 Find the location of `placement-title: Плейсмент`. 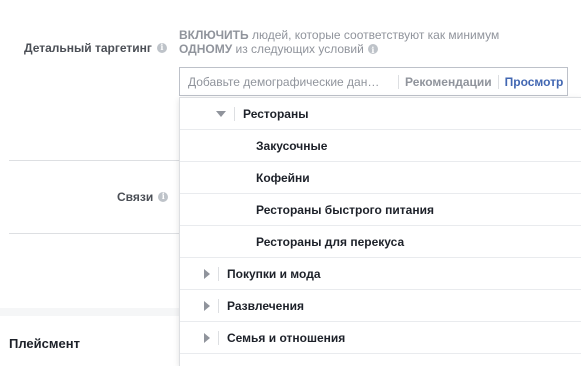

placement-title: Плейсмент is located at coordinates (44, 343).